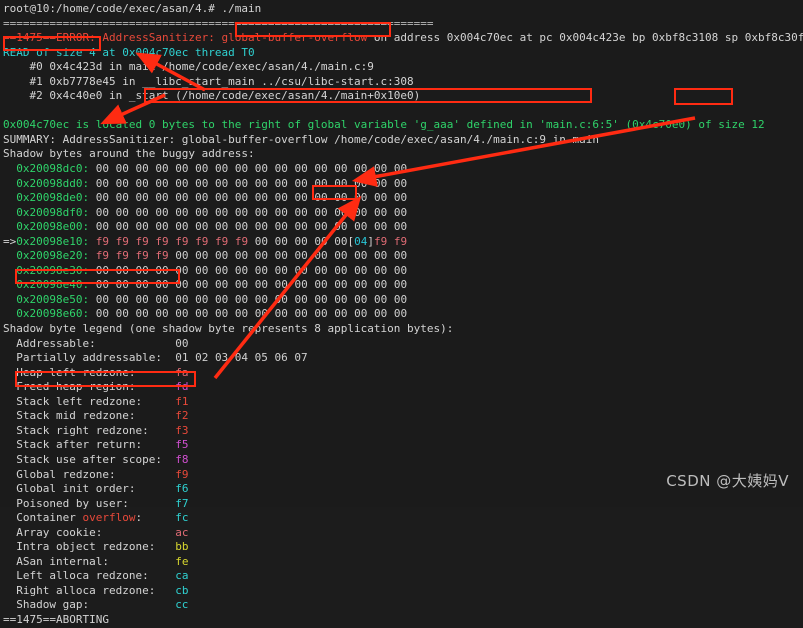 The width and height of the screenshot is (803, 628). I want to click on legend-row-8: Stack use after scope: f8, so click(96, 459).